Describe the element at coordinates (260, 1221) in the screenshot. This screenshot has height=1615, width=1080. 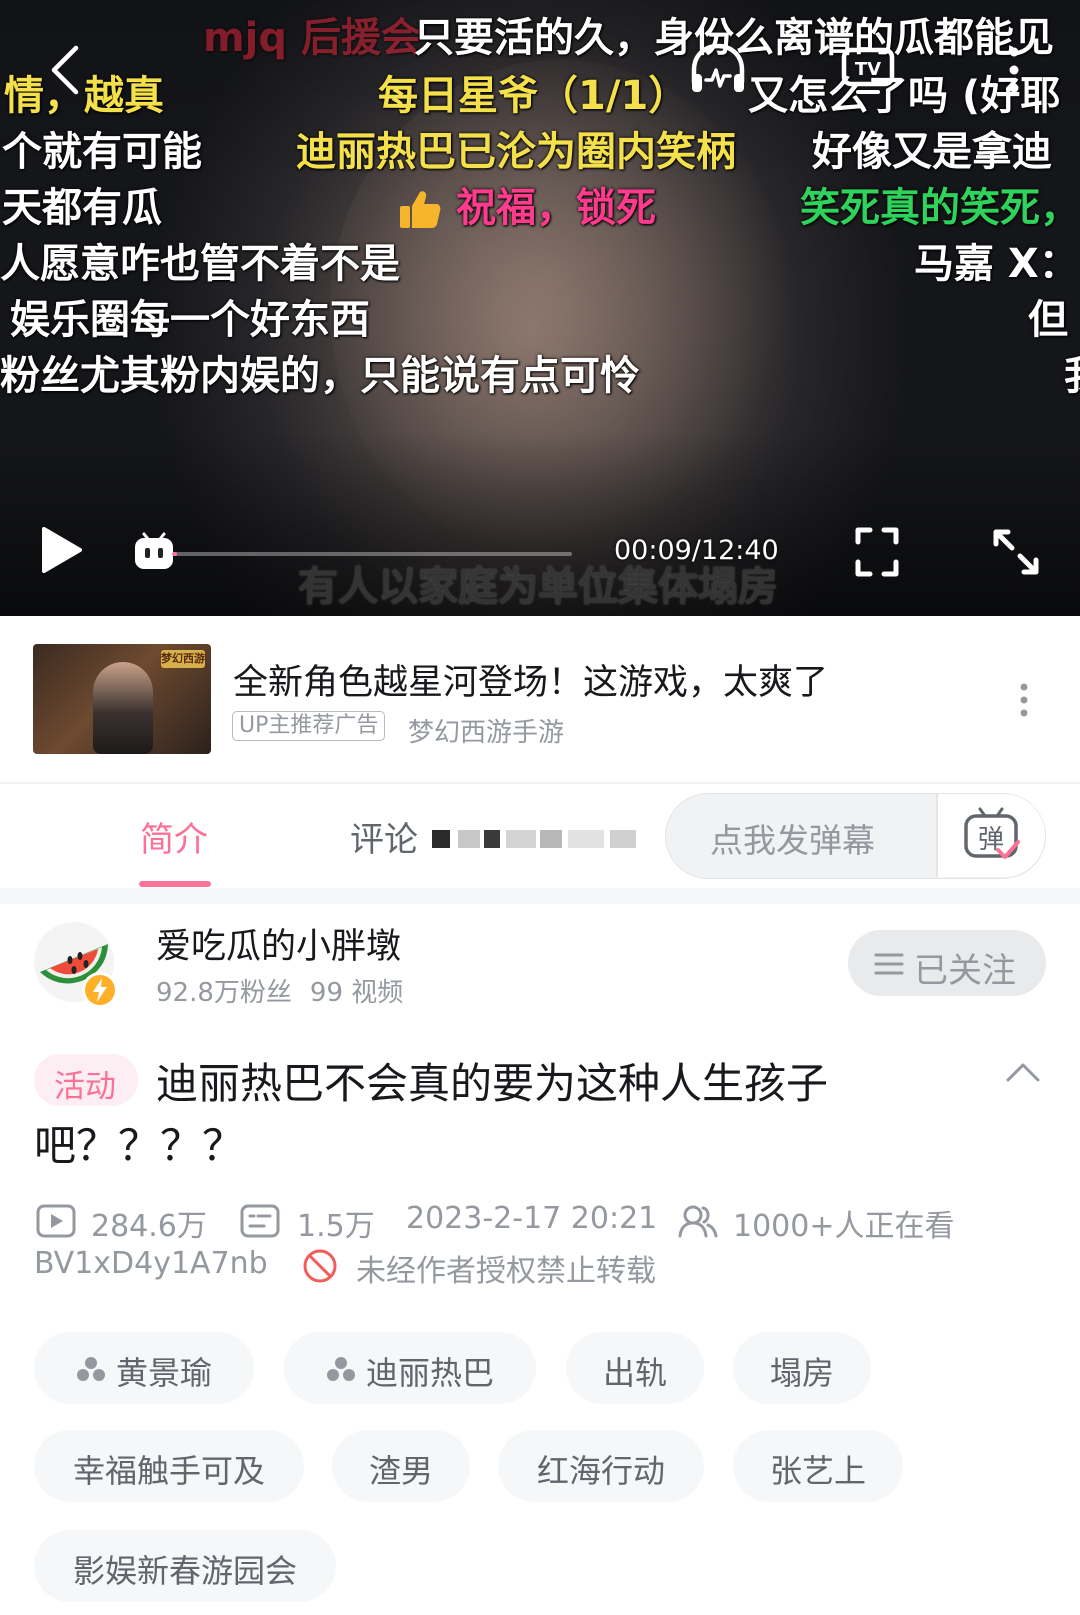
I see `danmaku-count-icon` at that location.